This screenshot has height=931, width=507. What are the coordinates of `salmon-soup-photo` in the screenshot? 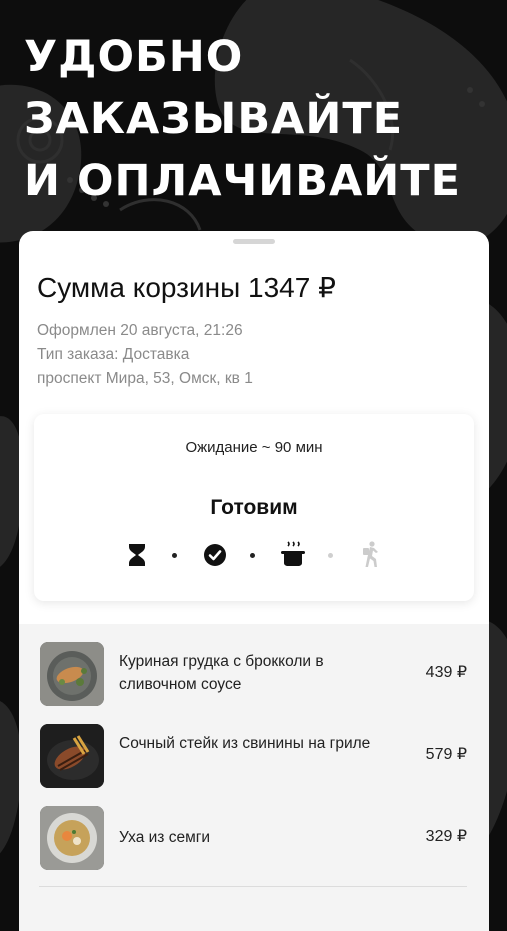 It's located at (72, 838).